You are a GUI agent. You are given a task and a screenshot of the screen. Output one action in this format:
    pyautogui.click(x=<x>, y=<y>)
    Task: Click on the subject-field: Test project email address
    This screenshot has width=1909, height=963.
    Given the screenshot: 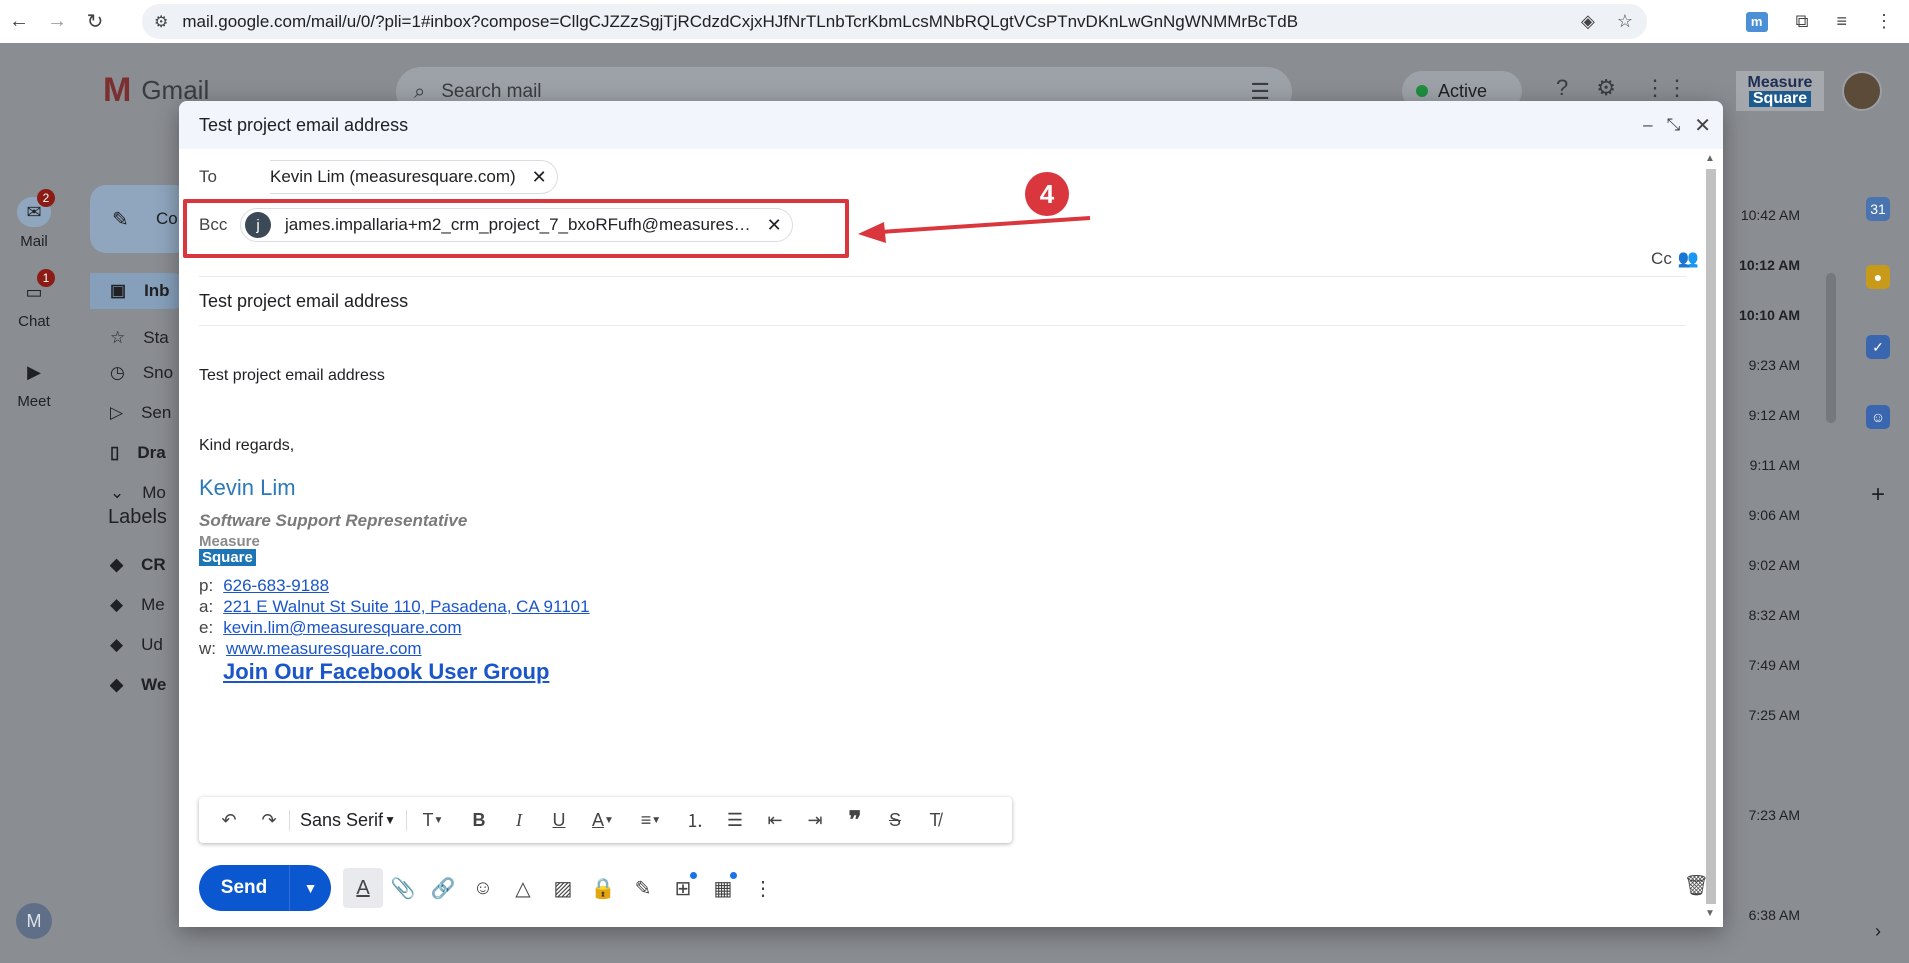 What is the action you would take?
    pyautogui.click(x=303, y=301)
    